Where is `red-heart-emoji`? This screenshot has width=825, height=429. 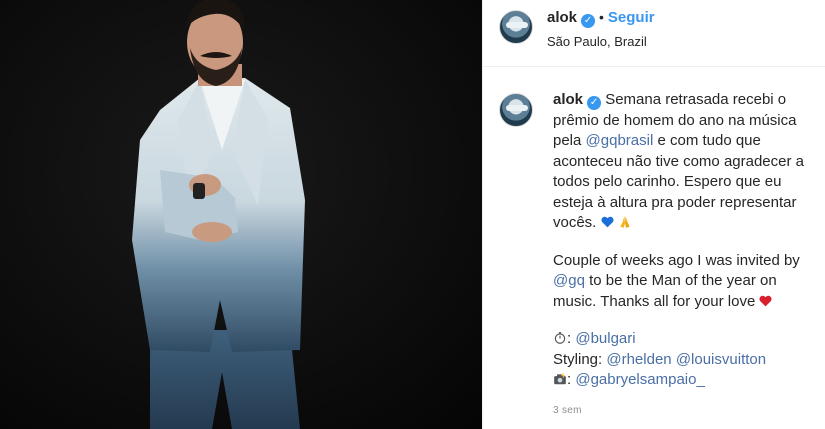
red-heart-emoji is located at coordinates (765, 300).